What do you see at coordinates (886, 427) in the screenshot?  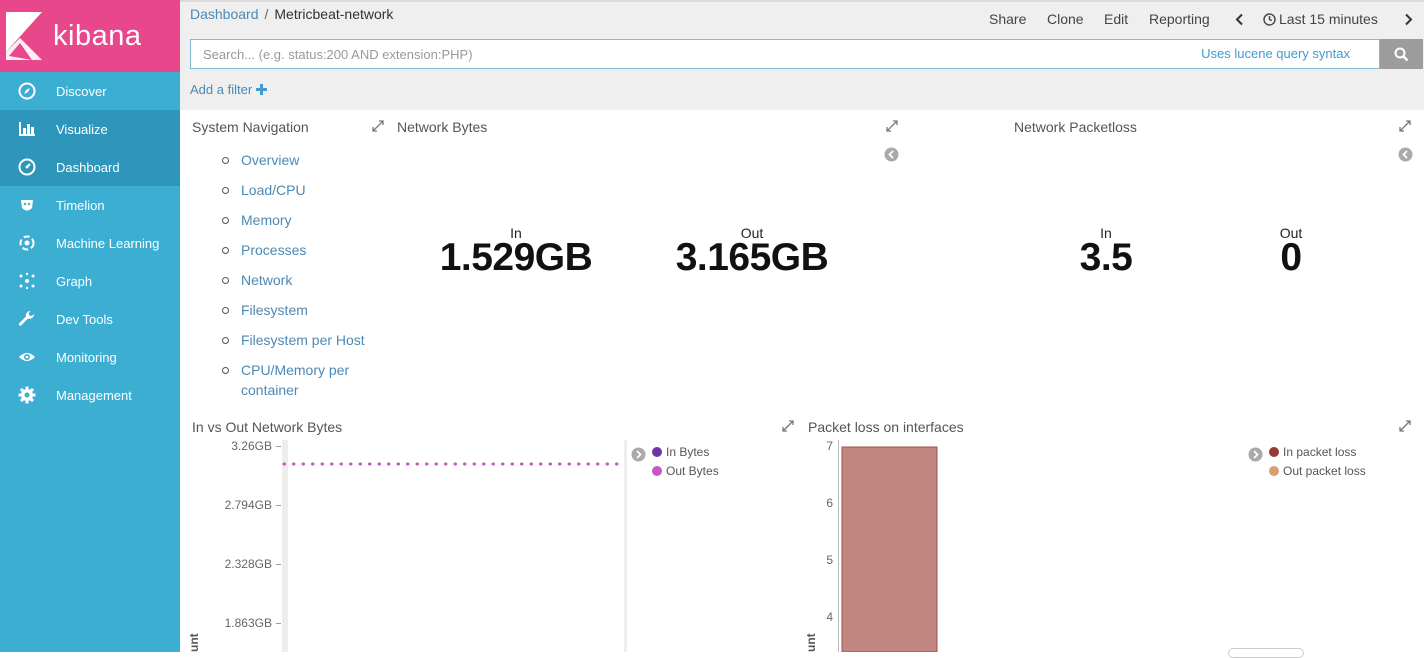 I see `packet-loss-title: Packet loss on interfaces` at bounding box center [886, 427].